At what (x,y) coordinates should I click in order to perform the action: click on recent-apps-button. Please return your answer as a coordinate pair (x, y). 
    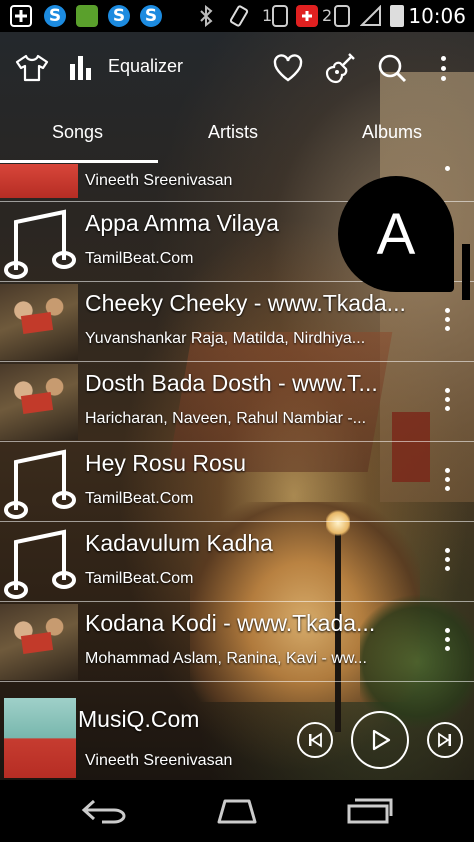
    Looking at the image, I should click on (370, 811).